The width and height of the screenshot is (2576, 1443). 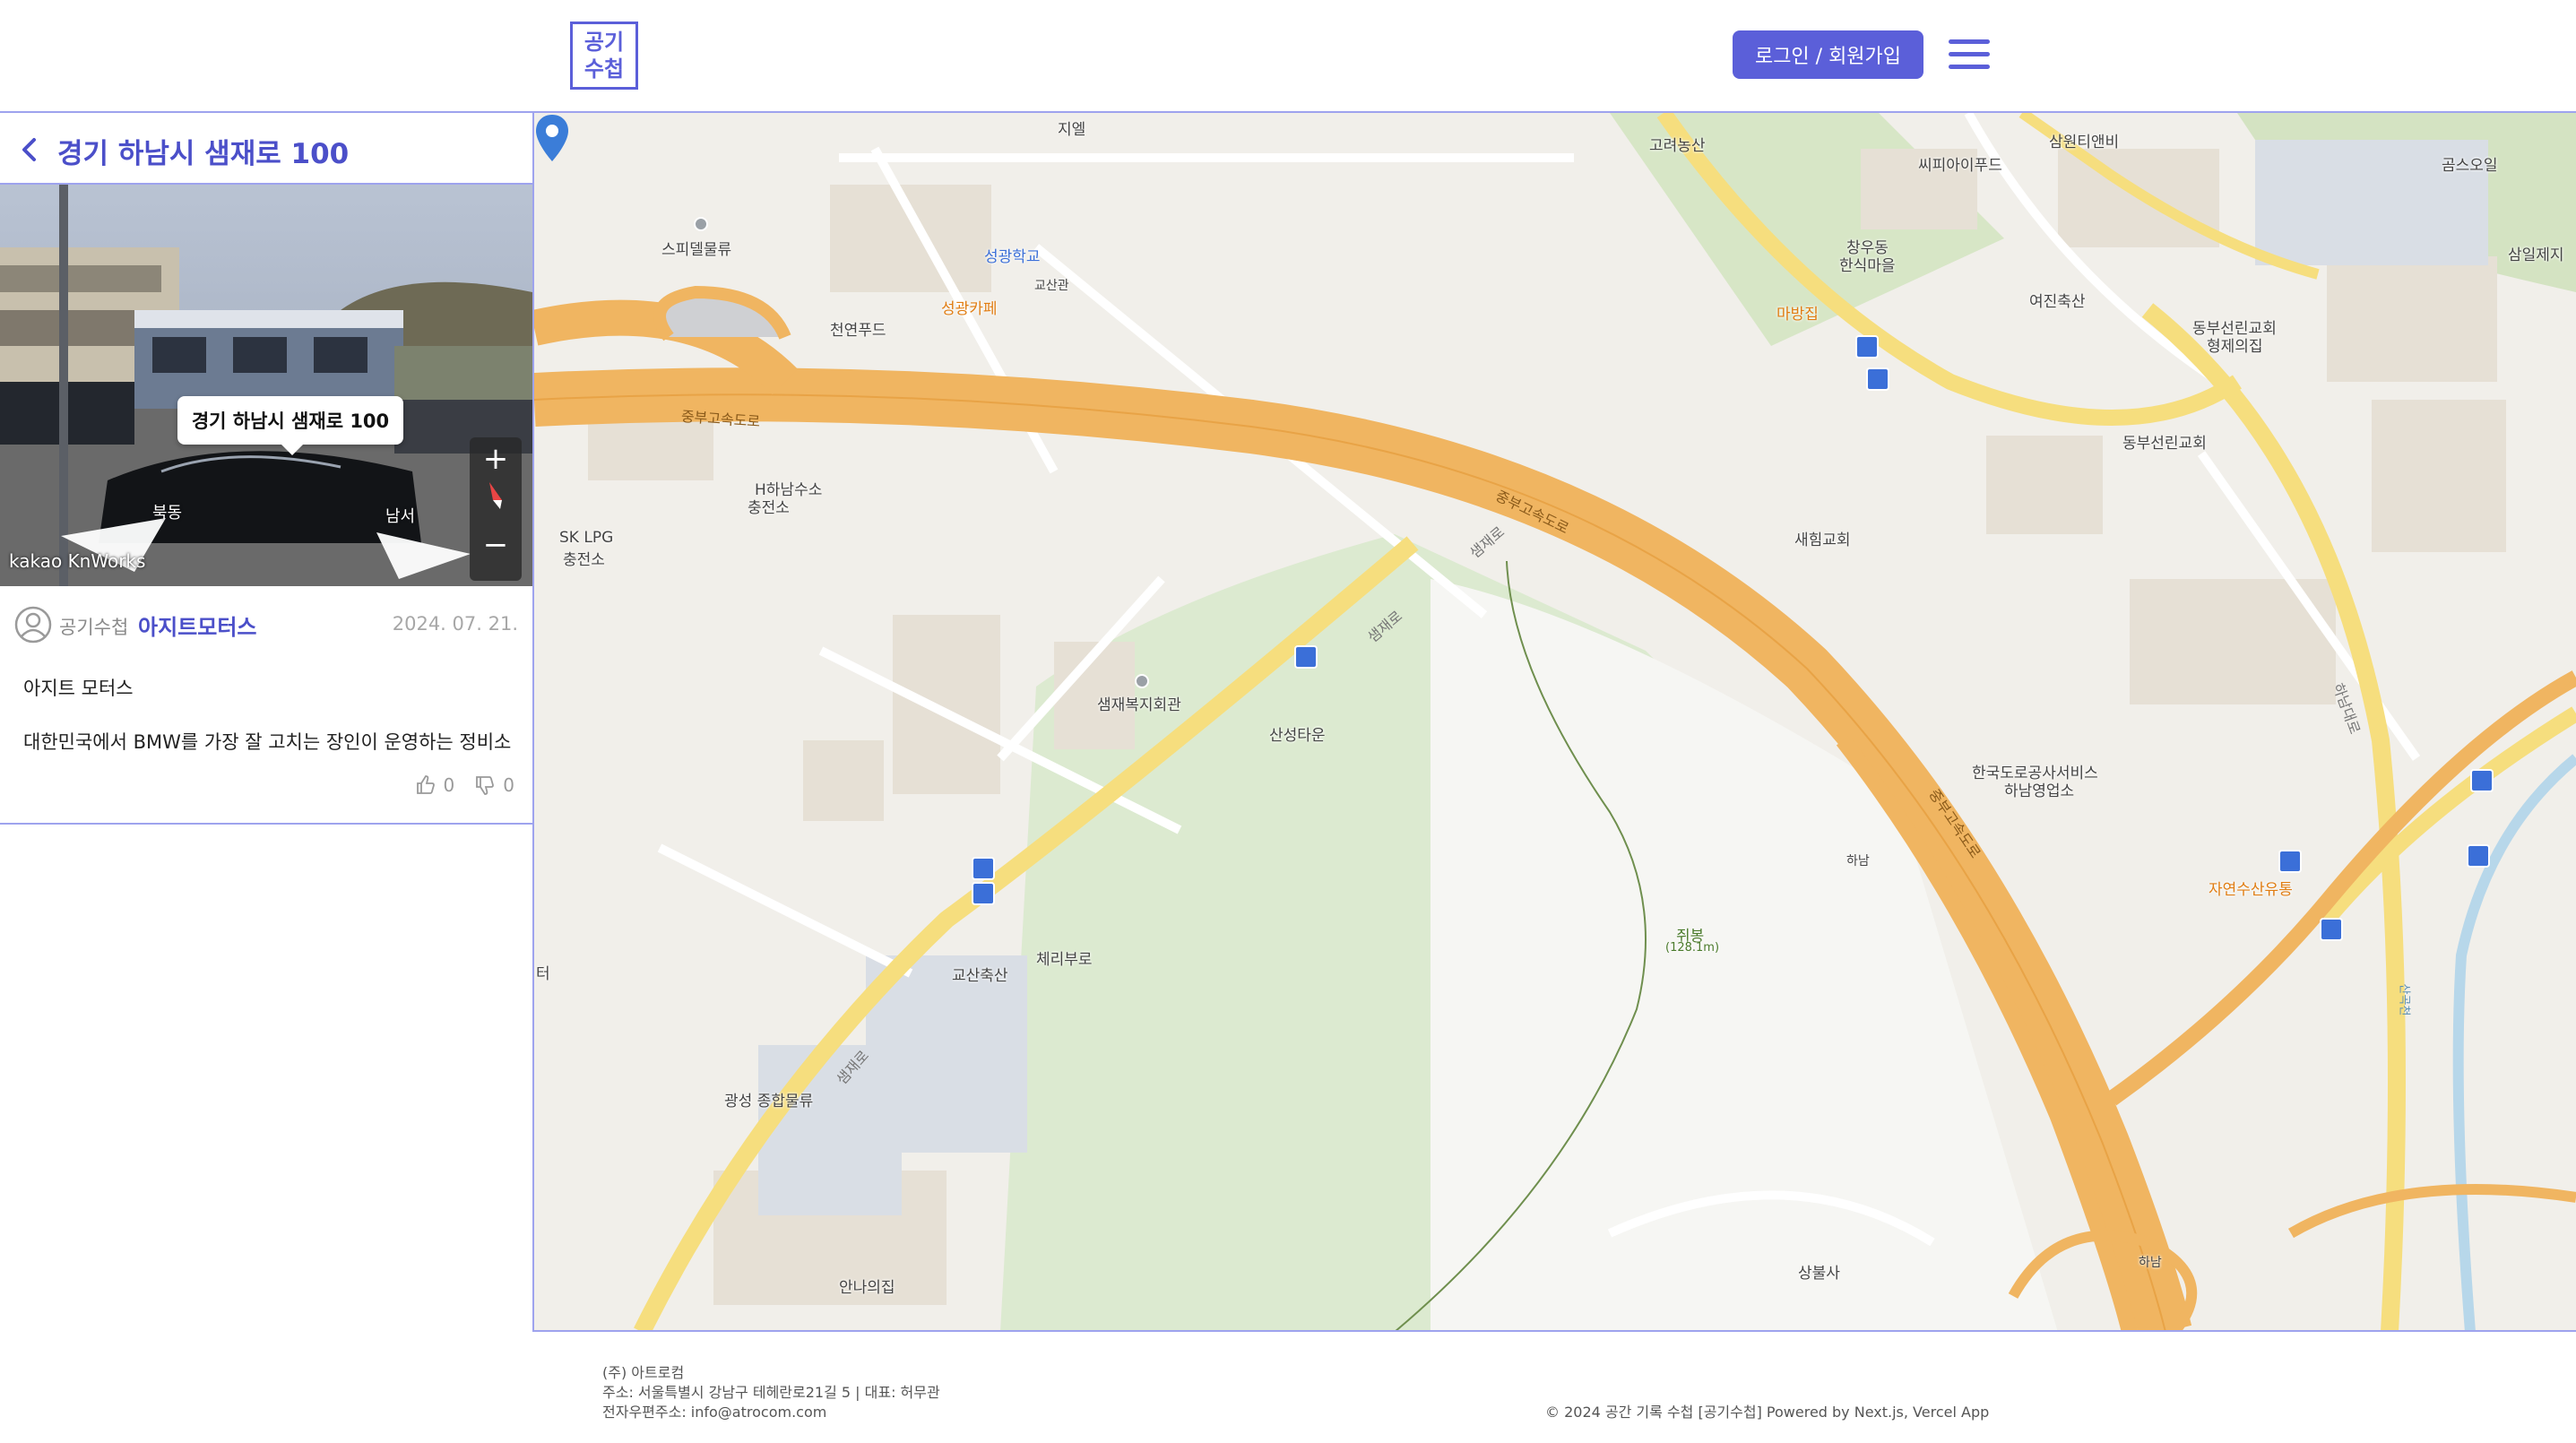 I want to click on roadview-image, so click(x=266, y=385).